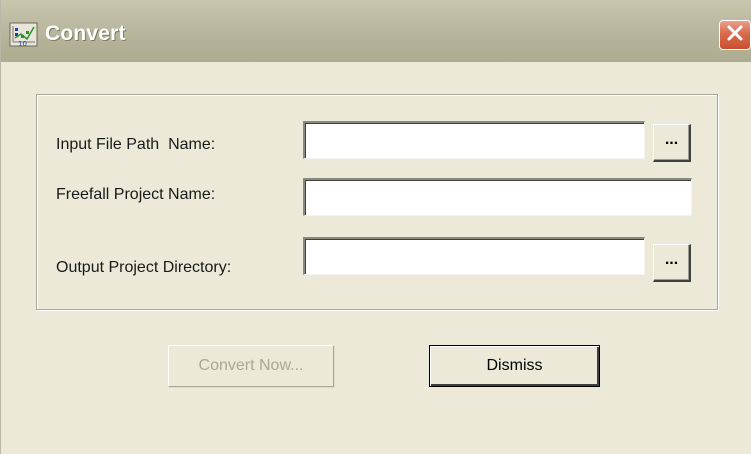 This screenshot has width=751, height=454. I want to click on close-button, so click(735, 35).